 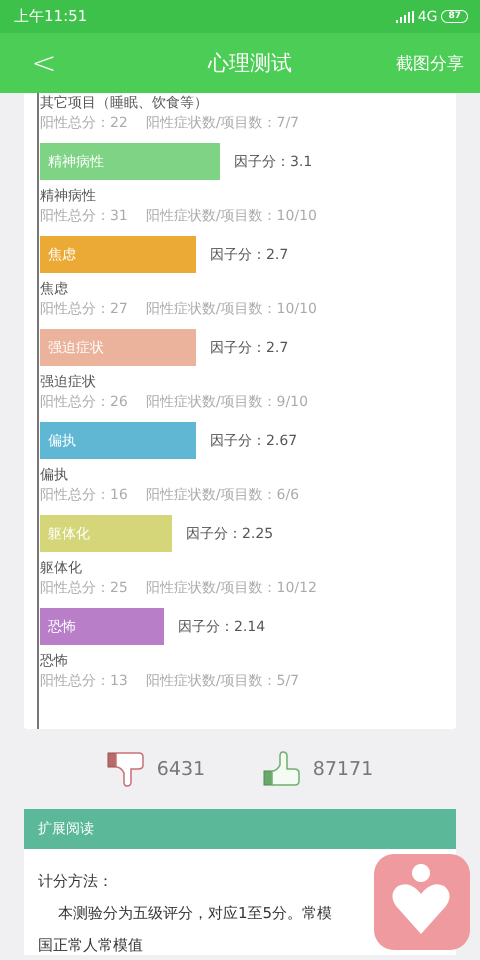 I want to click on signal-icon, so click(x=405, y=16).